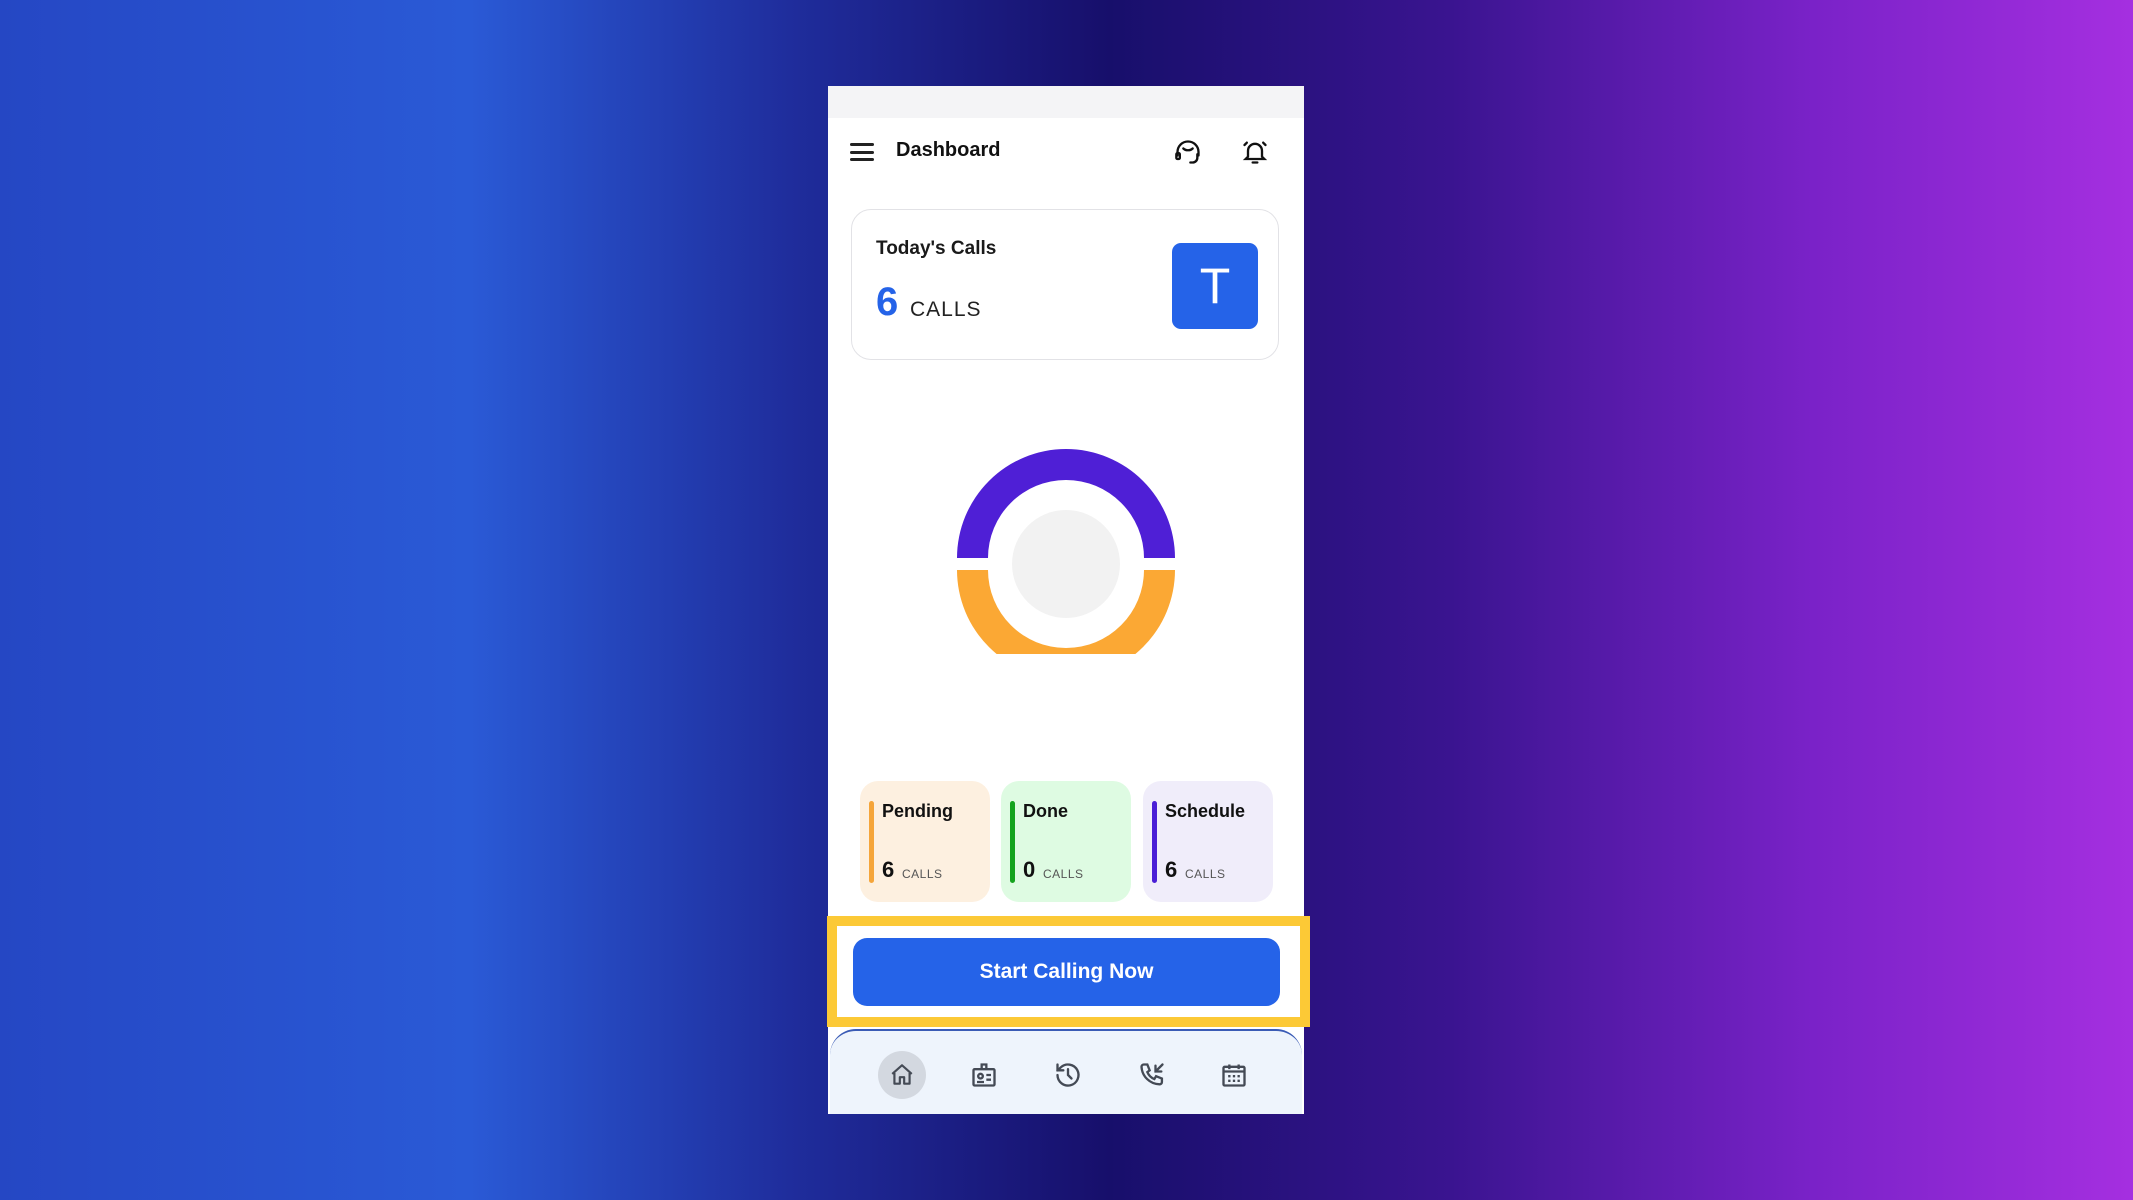 The image size is (2133, 1200). Describe the element at coordinates (862, 152) in the screenshot. I see `hamburger-menu-icon` at that location.